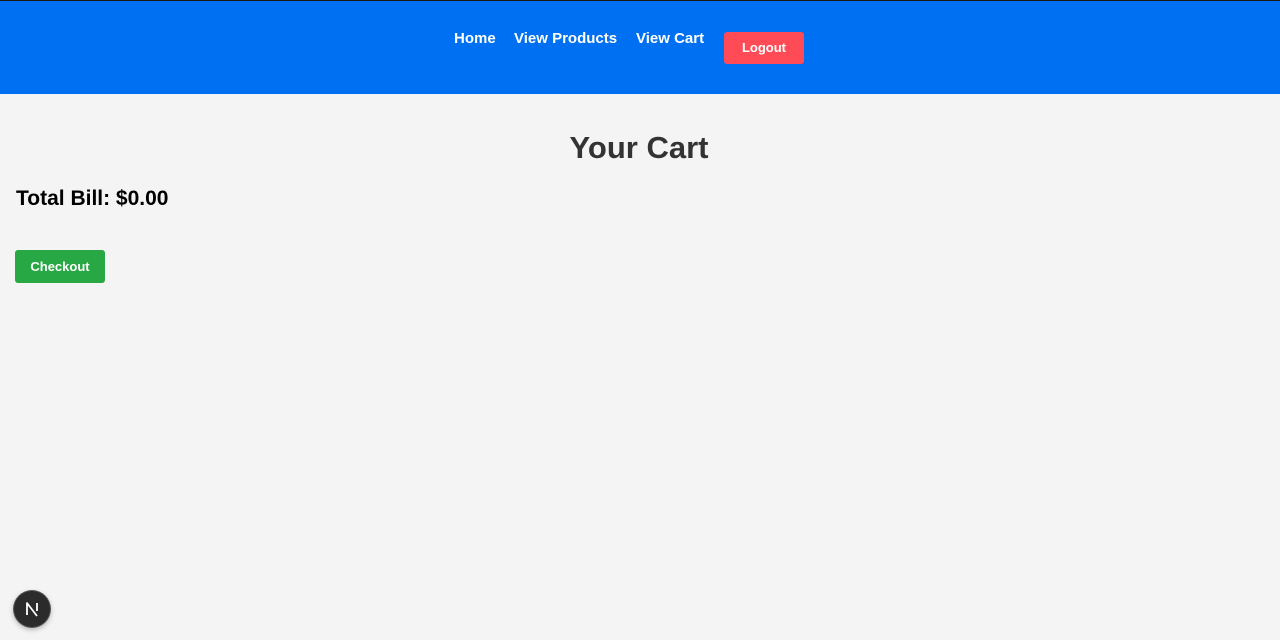 The width and height of the screenshot is (1280, 640). I want to click on total-bill: Total Bill: $0.00, so click(92, 198).